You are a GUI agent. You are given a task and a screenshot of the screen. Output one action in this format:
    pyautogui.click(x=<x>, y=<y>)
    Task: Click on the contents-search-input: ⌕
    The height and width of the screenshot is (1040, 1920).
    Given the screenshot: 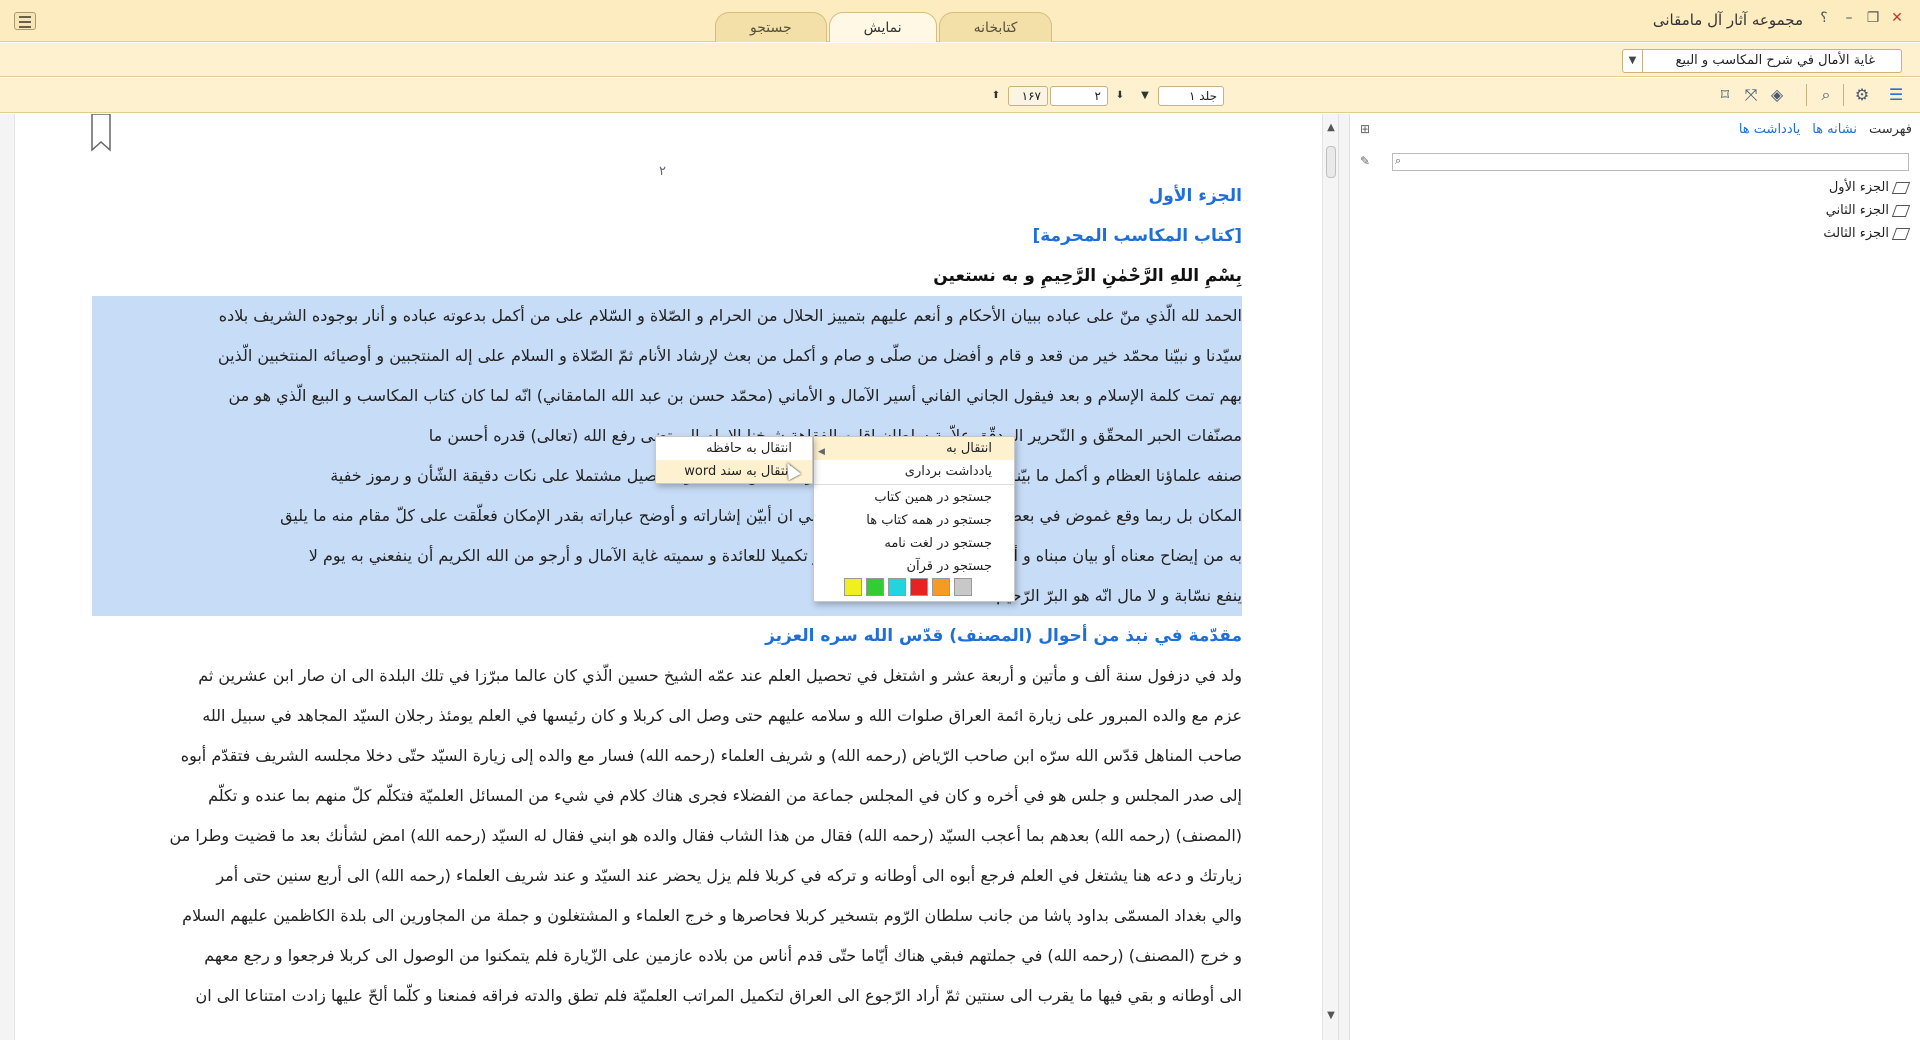 What is the action you would take?
    pyautogui.click(x=1650, y=162)
    